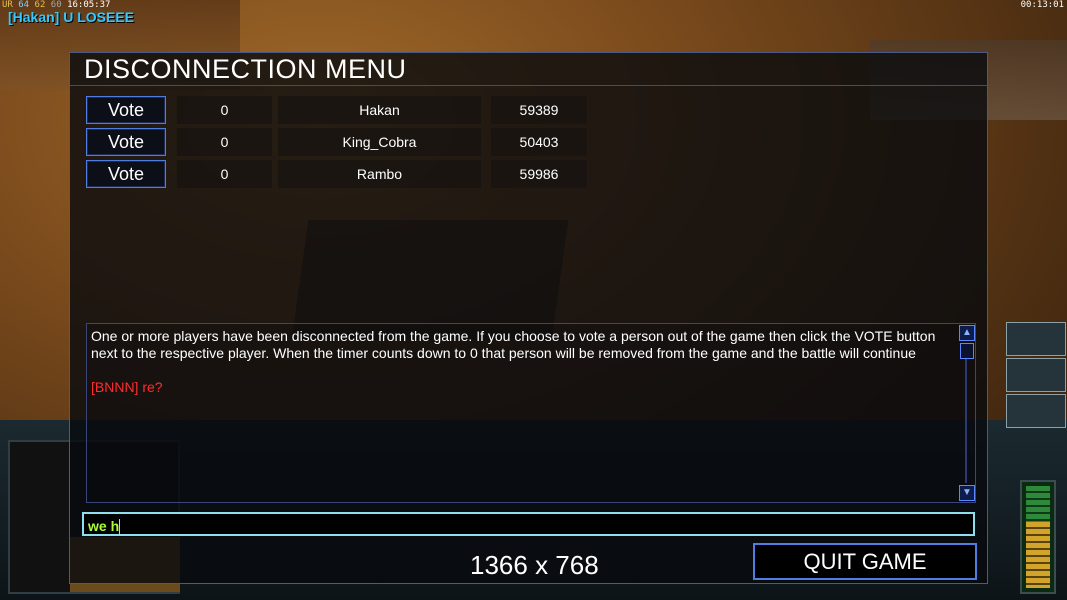 The image size is (1067, 600). What do you see at coordinates (120, 527) in the screenshot?
I see `text-caret` at bounding box center [120, 527].